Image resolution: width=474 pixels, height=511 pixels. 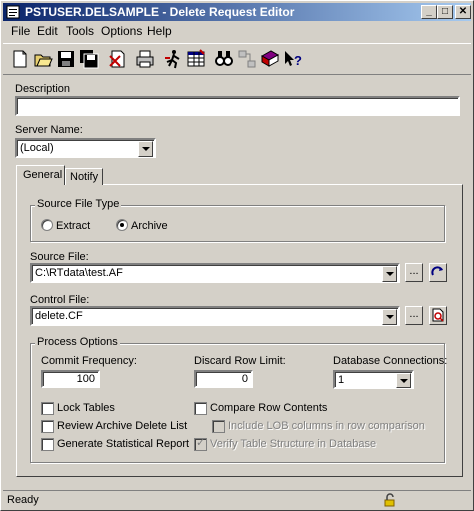 I want to click on source-file-combo: C:\RTdata\test.AF, so click(x=215, y=273).